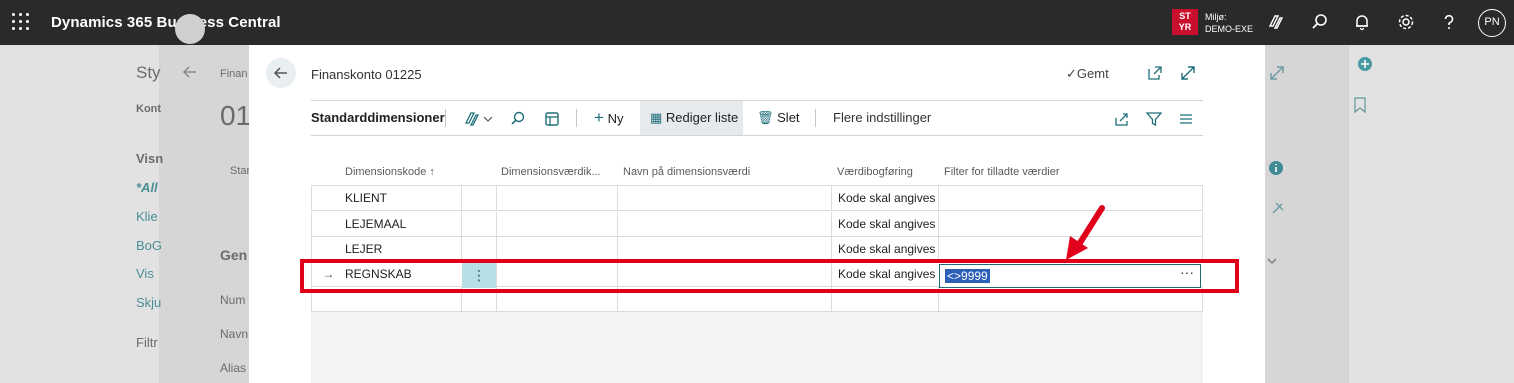  What do you see at coordinates (1185, 22) in the screenshot?
I see `environment-badge: ST YR` at bounding box center [1185, 22].